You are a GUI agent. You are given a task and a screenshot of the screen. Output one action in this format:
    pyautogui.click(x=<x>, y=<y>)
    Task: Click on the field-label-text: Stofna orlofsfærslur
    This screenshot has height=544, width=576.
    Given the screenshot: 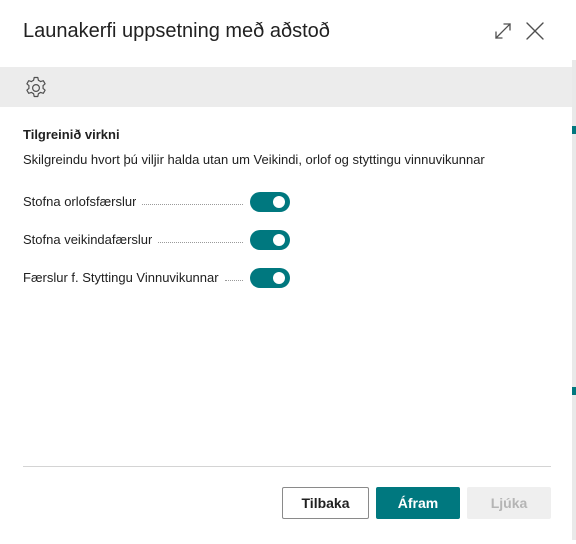 What is the action you would take?
    pyautogui.click(x=80, y=201)
    